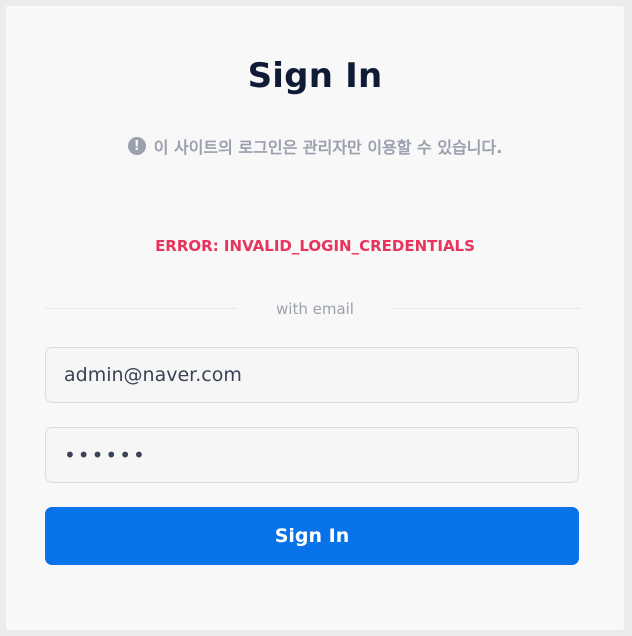 The width and height of the screenshot is (632, 636). What do you see at coordinates (312, 375) in the screenshot?
I see `email-field: admin@naver.com` at bounding box center [312, 375].